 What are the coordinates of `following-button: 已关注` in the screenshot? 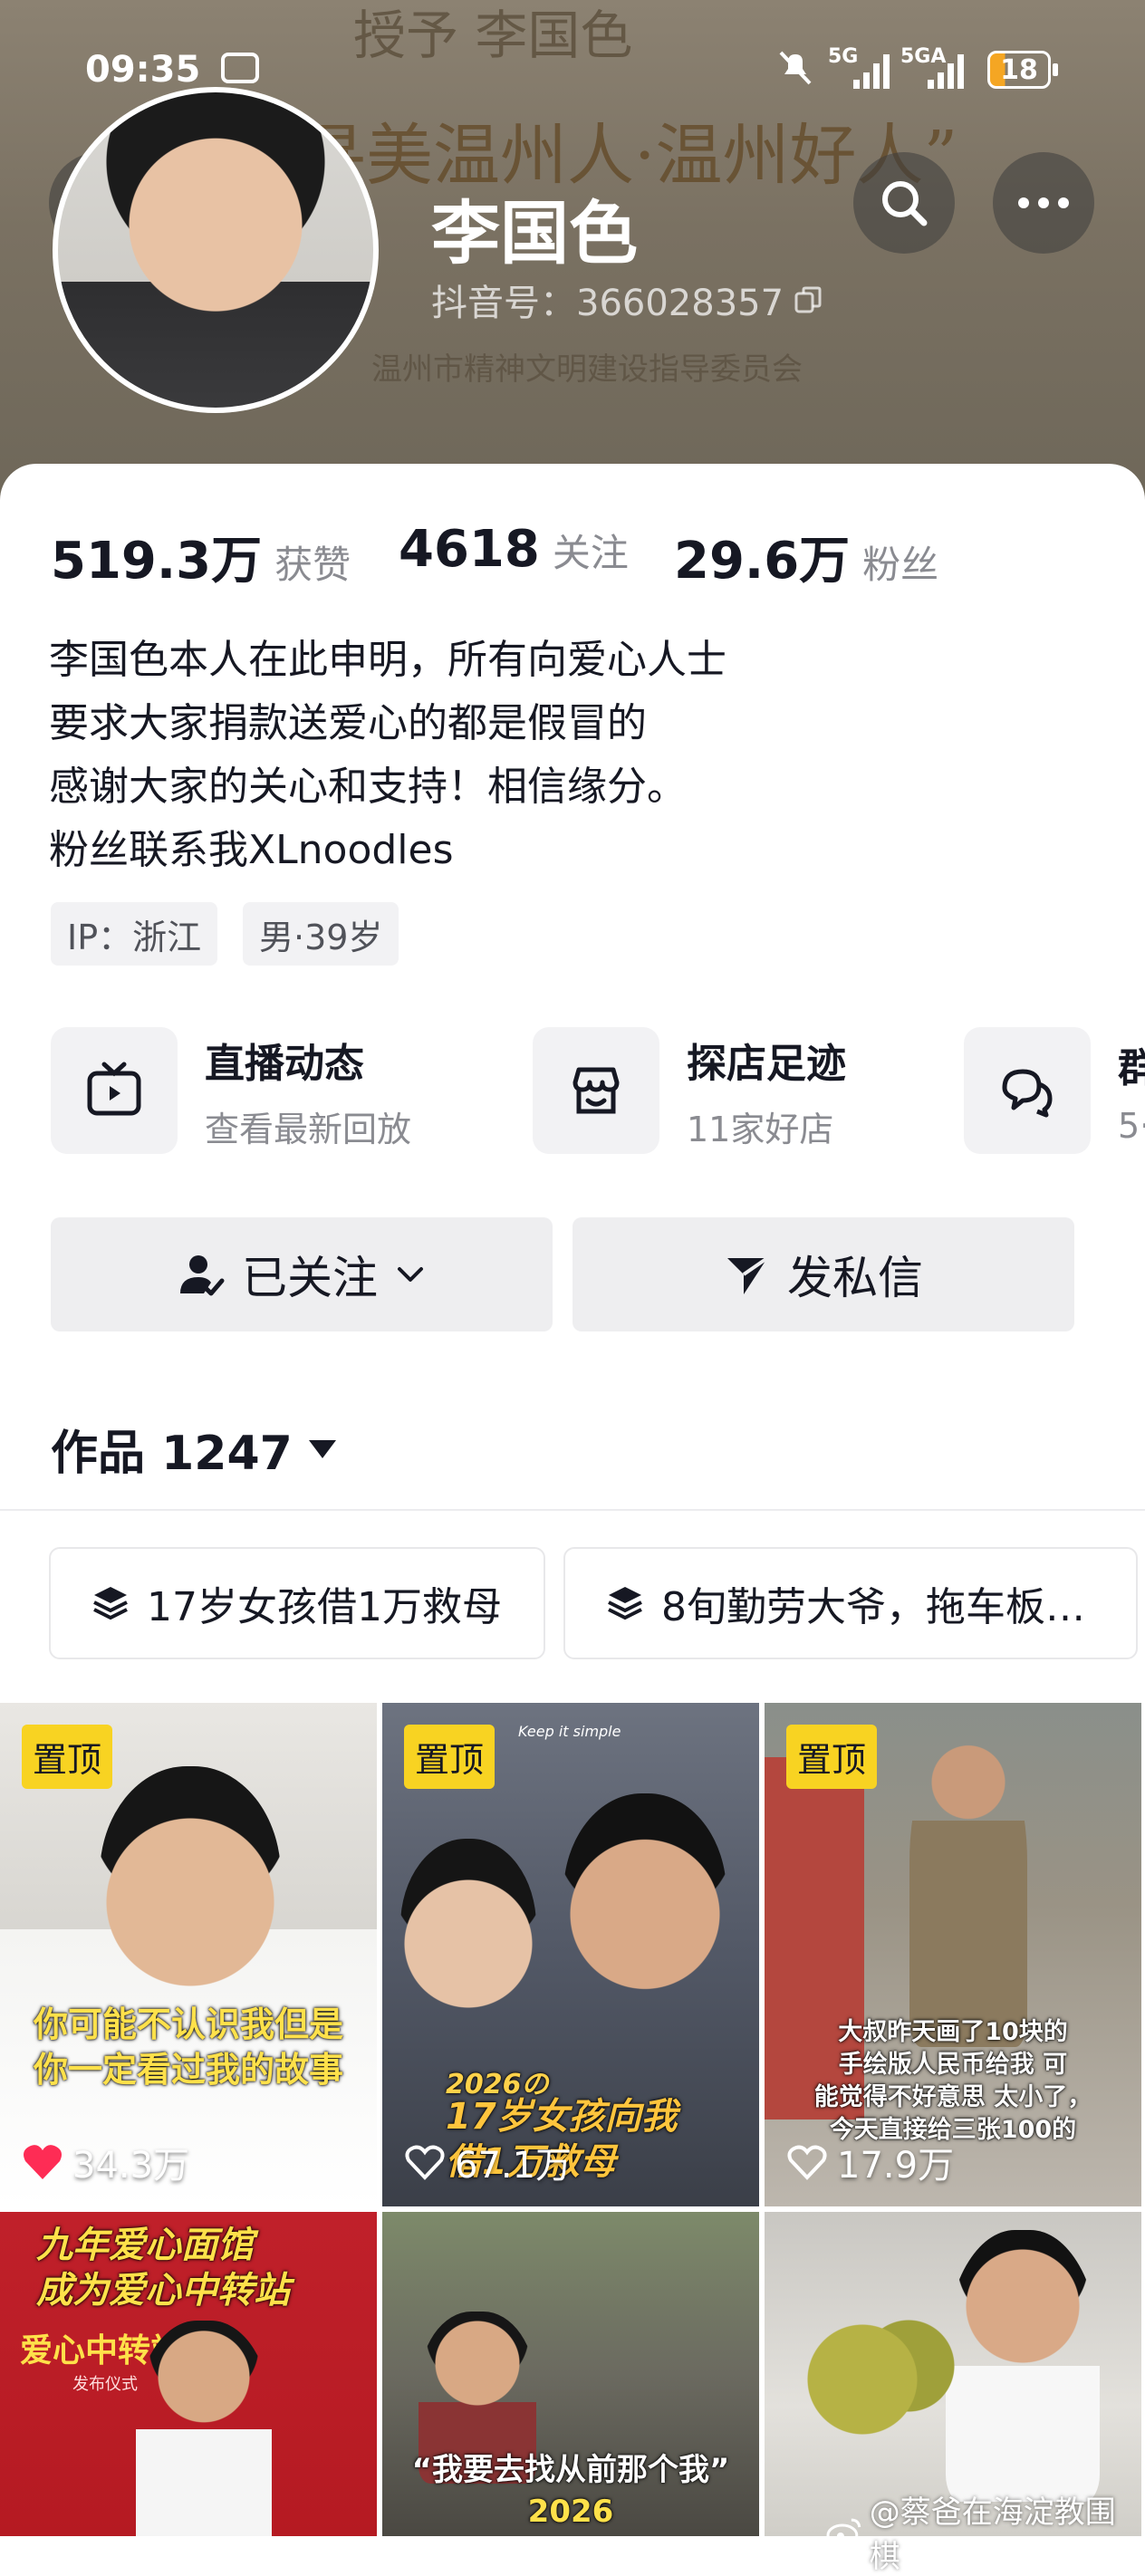 It's located at (302, 1274).